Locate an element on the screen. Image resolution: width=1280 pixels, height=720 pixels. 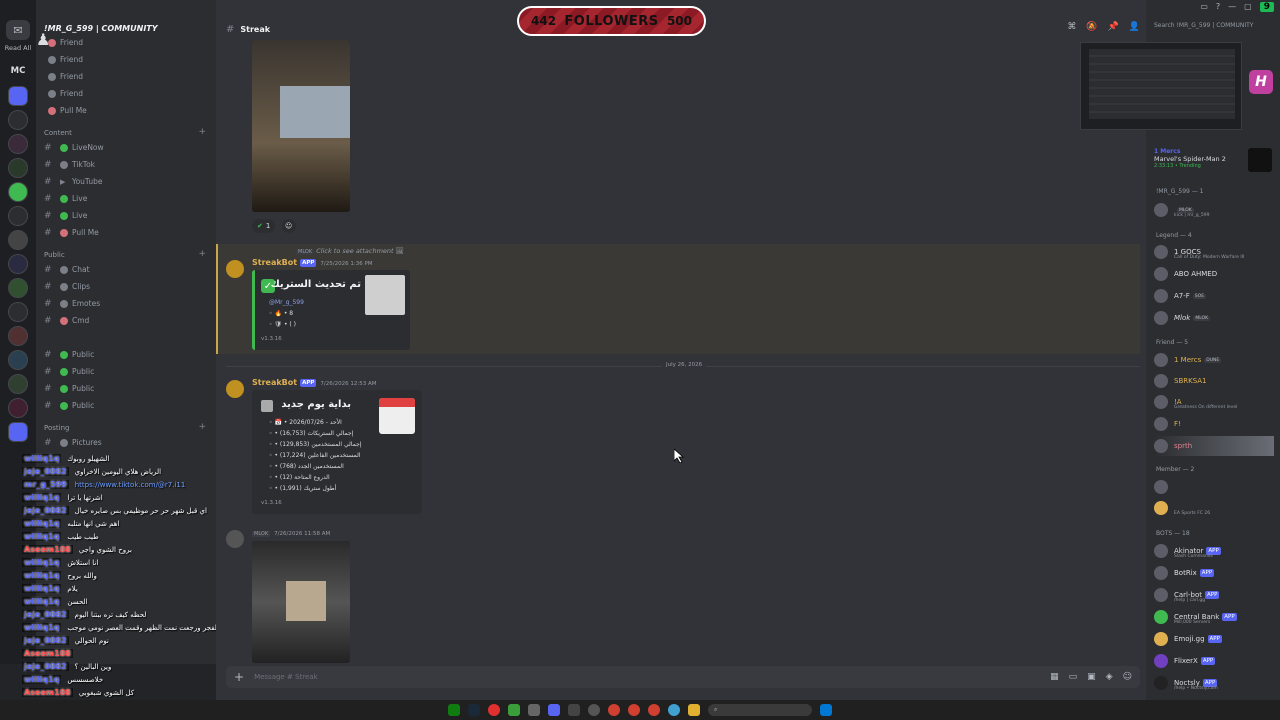
reply-preview: MLOK Click to see attachment 🖼 is located at coordinates (350, 251).